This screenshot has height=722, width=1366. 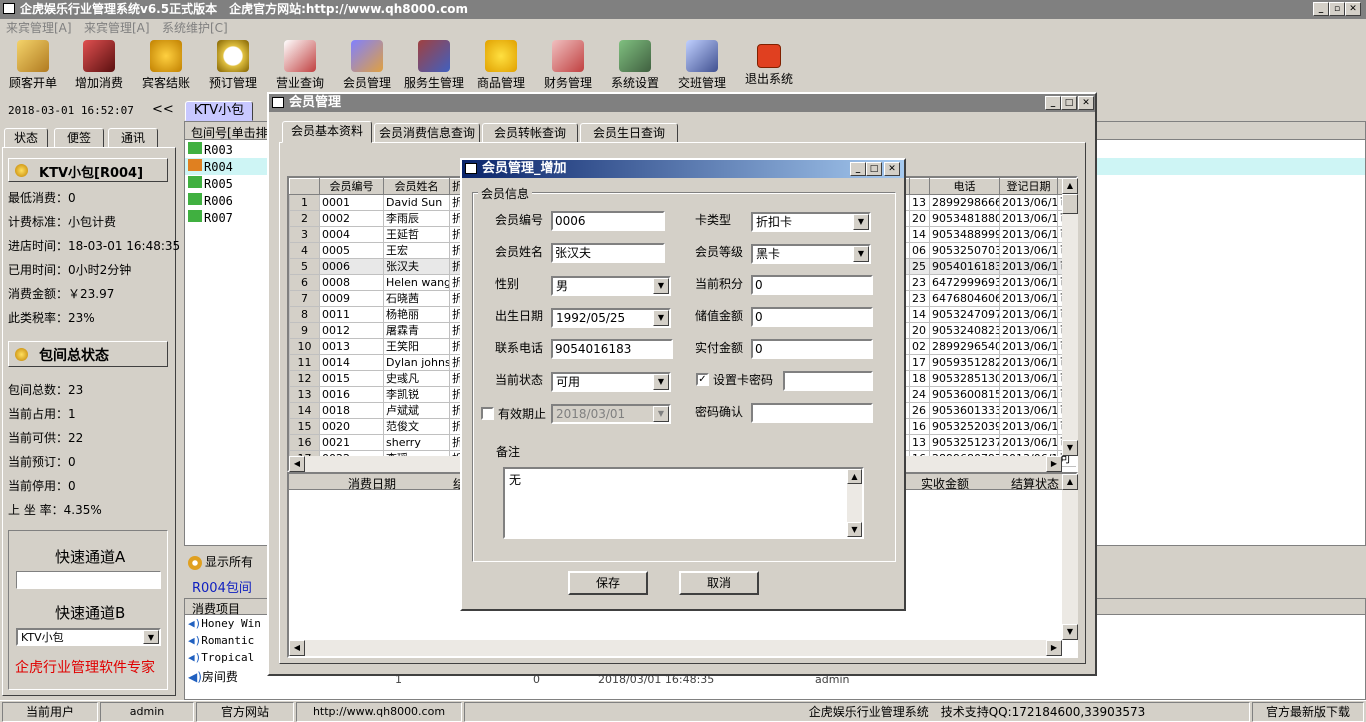 What do you see at coordinates (117, 28) in the screenshot?
I see `menu-guest-b: 来宾管理[A]` at bounding box center [117, 28].